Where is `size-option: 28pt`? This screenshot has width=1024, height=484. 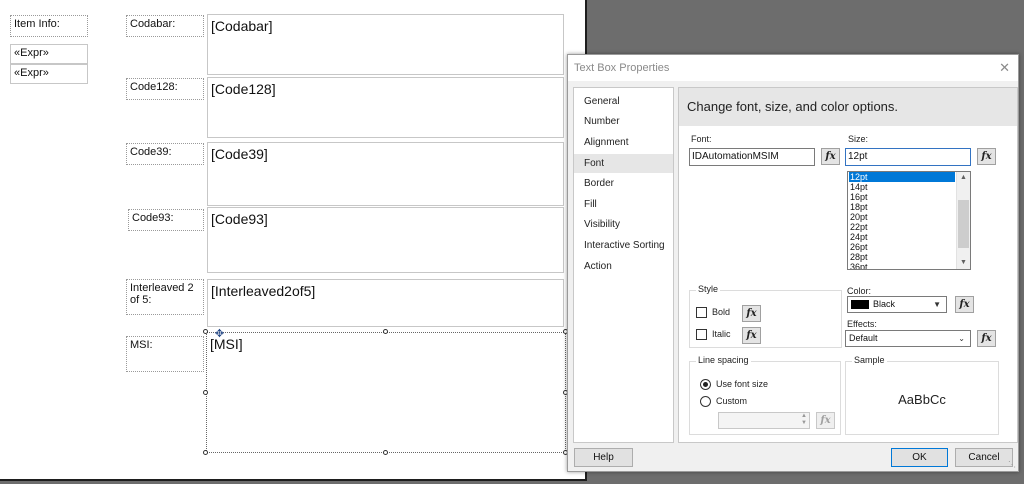
size-option: 28pt is located at coordinates (902, 257).